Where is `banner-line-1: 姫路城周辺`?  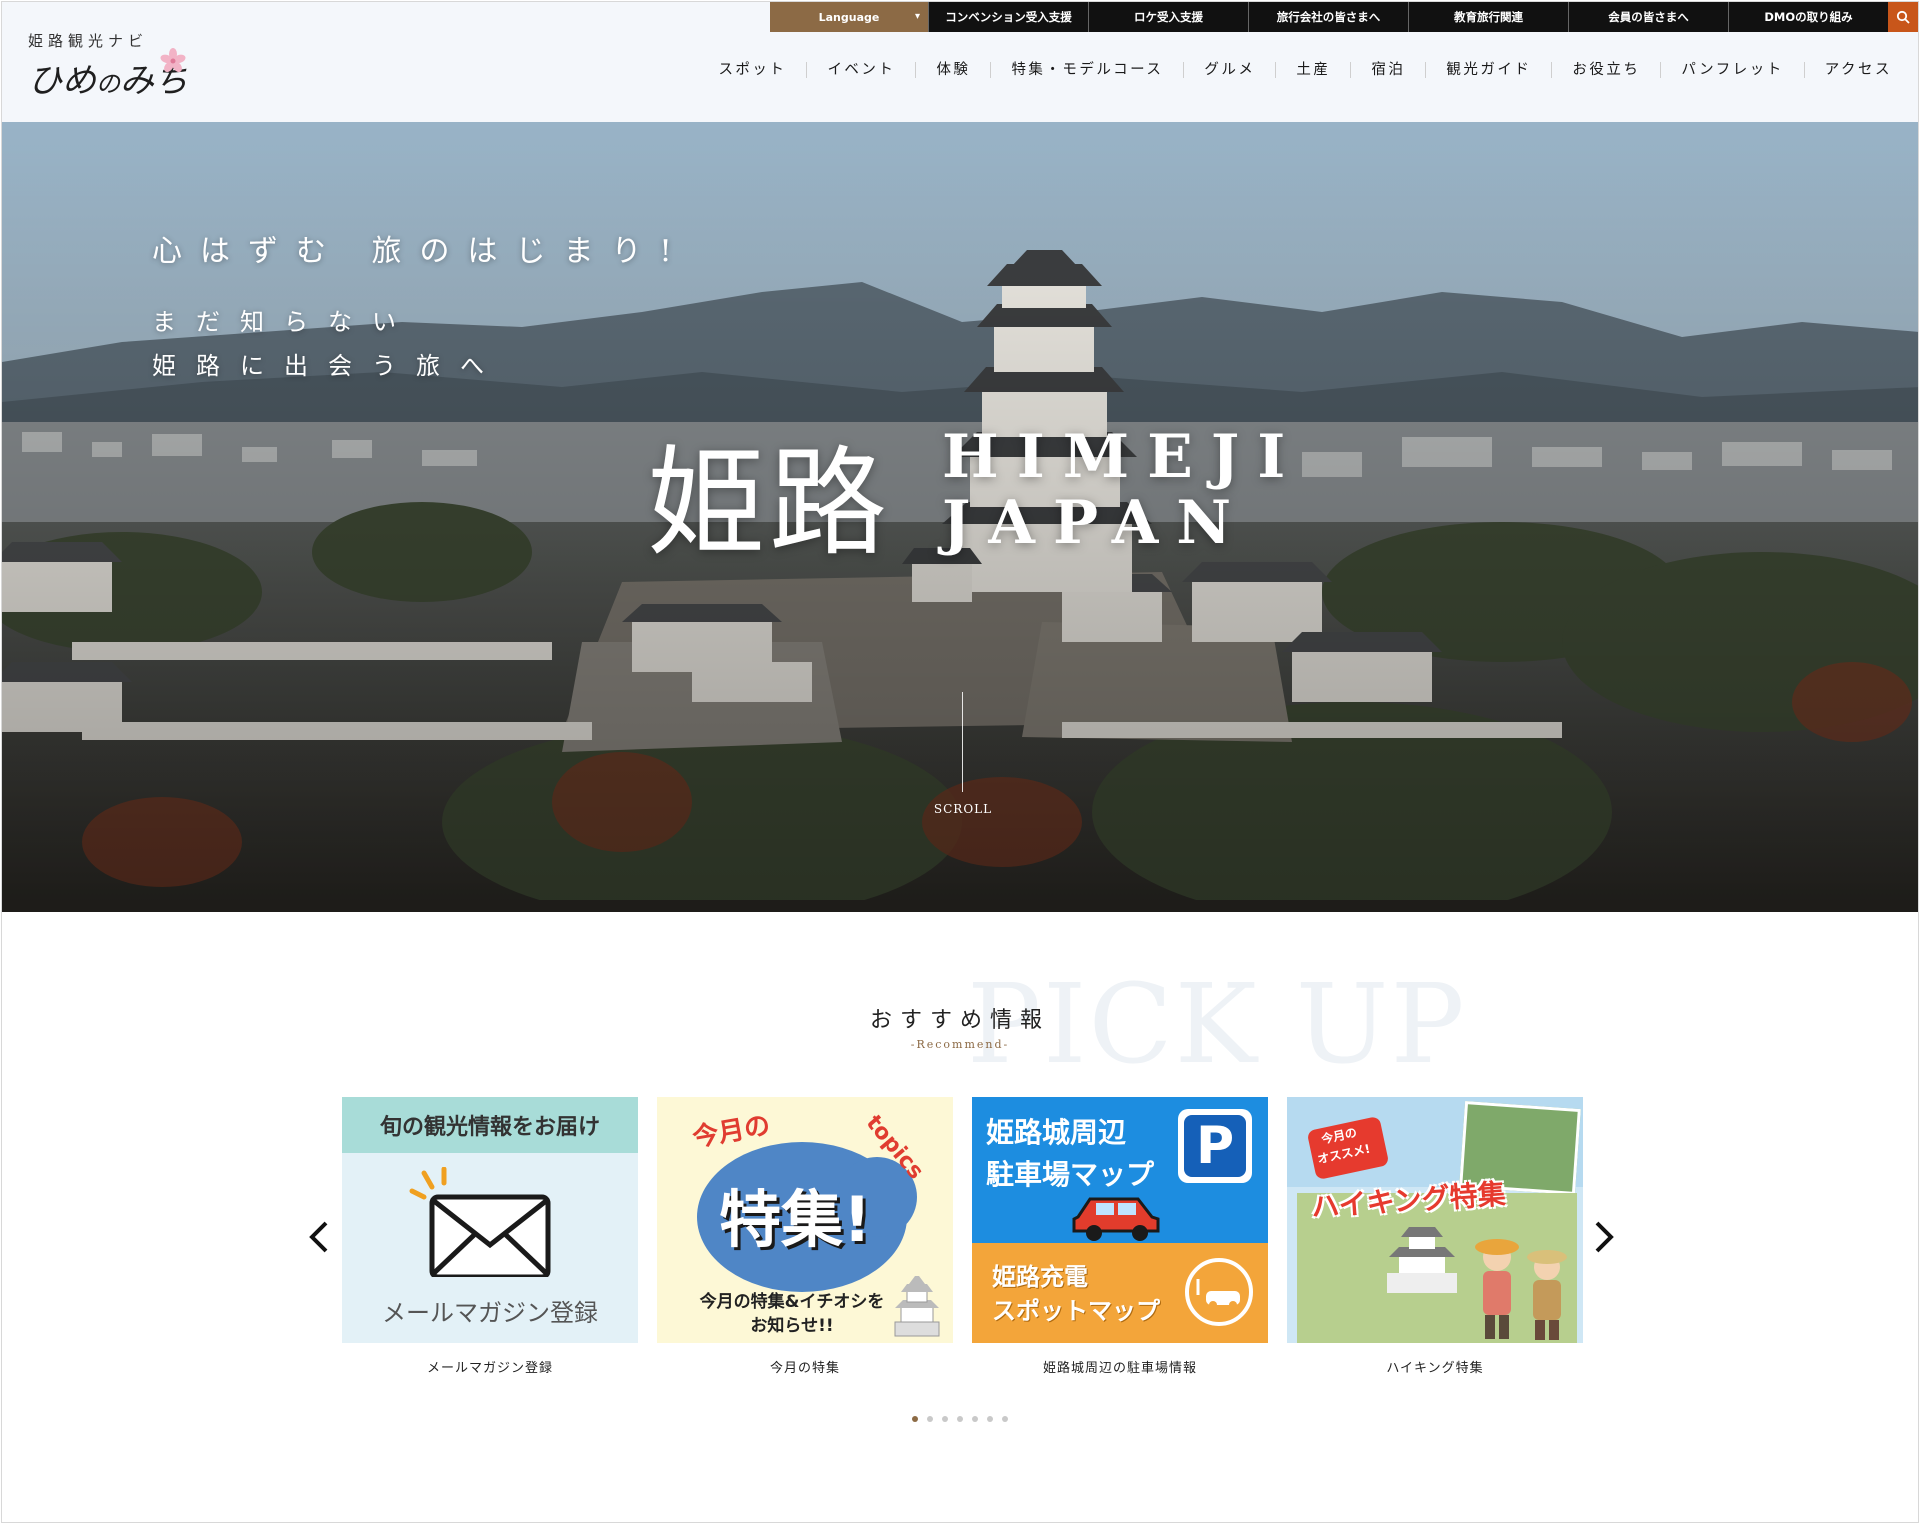
banner-line-1: 姫路城周辺 is located at coordinates (1056, 1132).